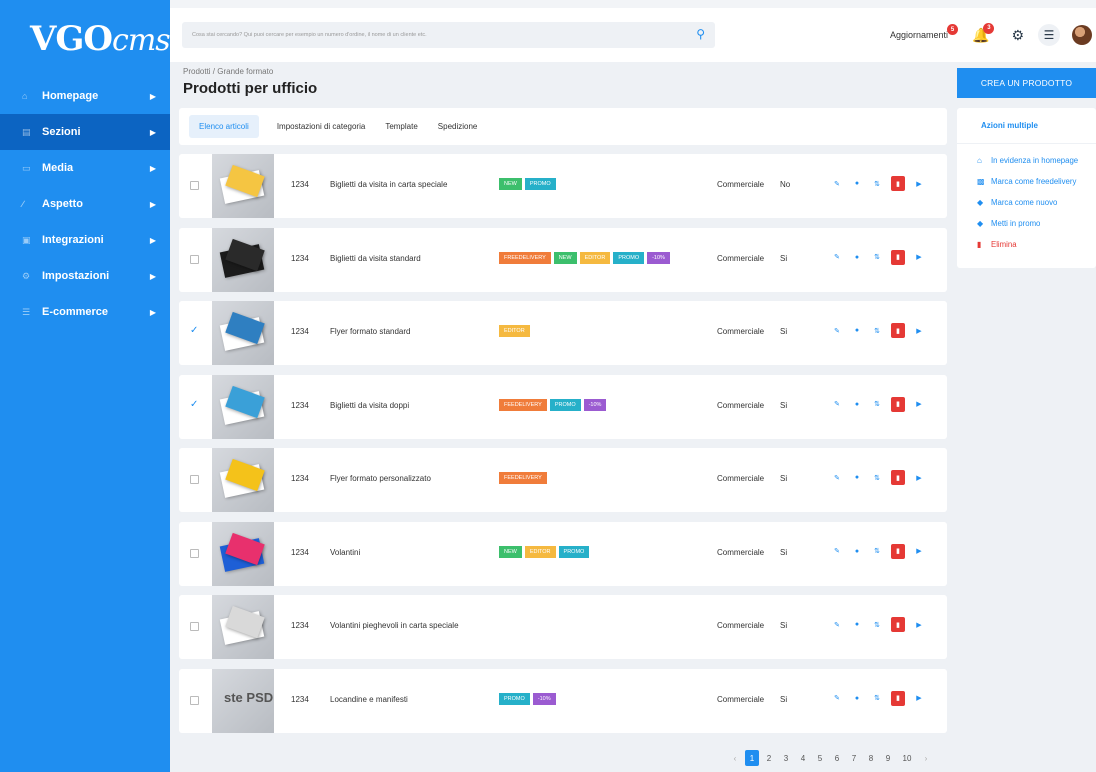  What do you see at coordinates (85, 39) in the screenshot?
I see `logo: VGOcms` at bounding box center [85, 39].